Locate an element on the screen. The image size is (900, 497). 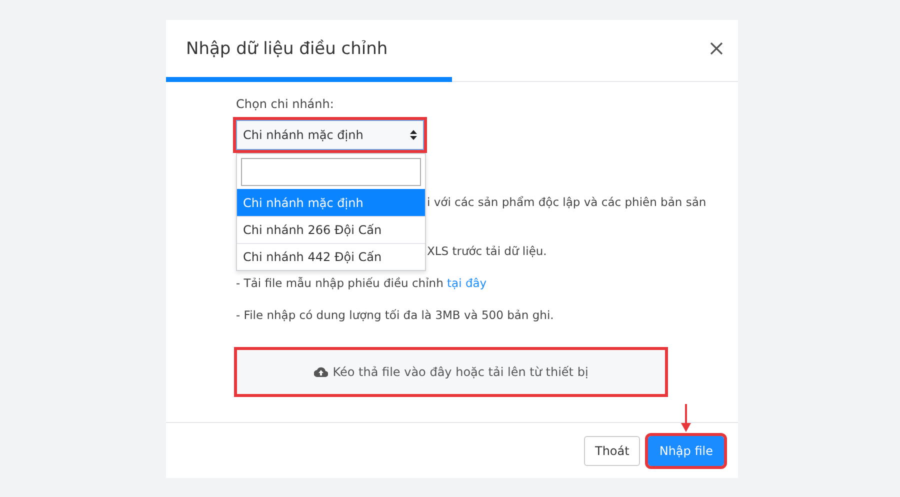
cloud-upload-icon is located at coordinates (321, 372).